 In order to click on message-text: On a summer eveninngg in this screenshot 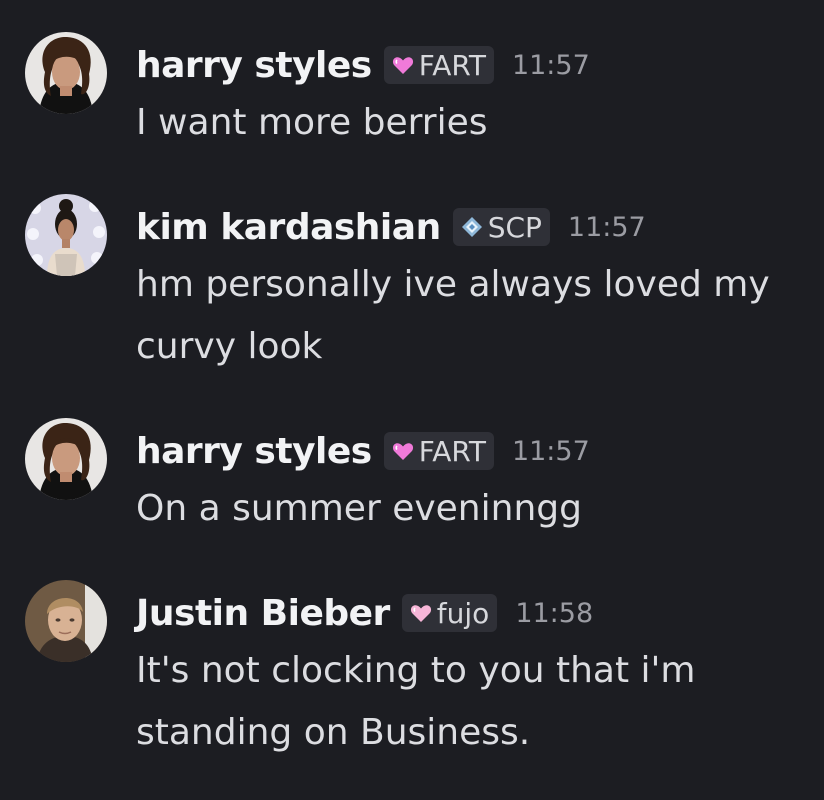, I will do `click(359, 508)`.